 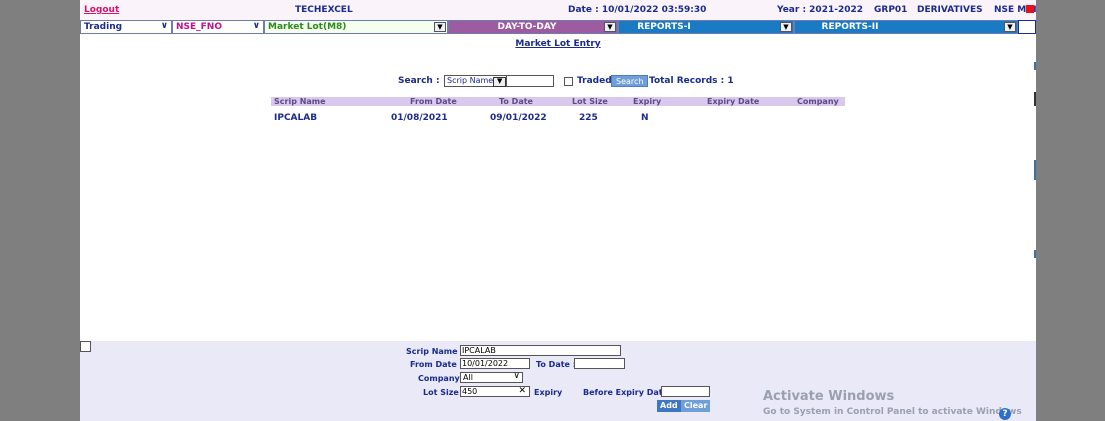 I want to click on total-records: Total Records : 1, so click(x=691, y=81).